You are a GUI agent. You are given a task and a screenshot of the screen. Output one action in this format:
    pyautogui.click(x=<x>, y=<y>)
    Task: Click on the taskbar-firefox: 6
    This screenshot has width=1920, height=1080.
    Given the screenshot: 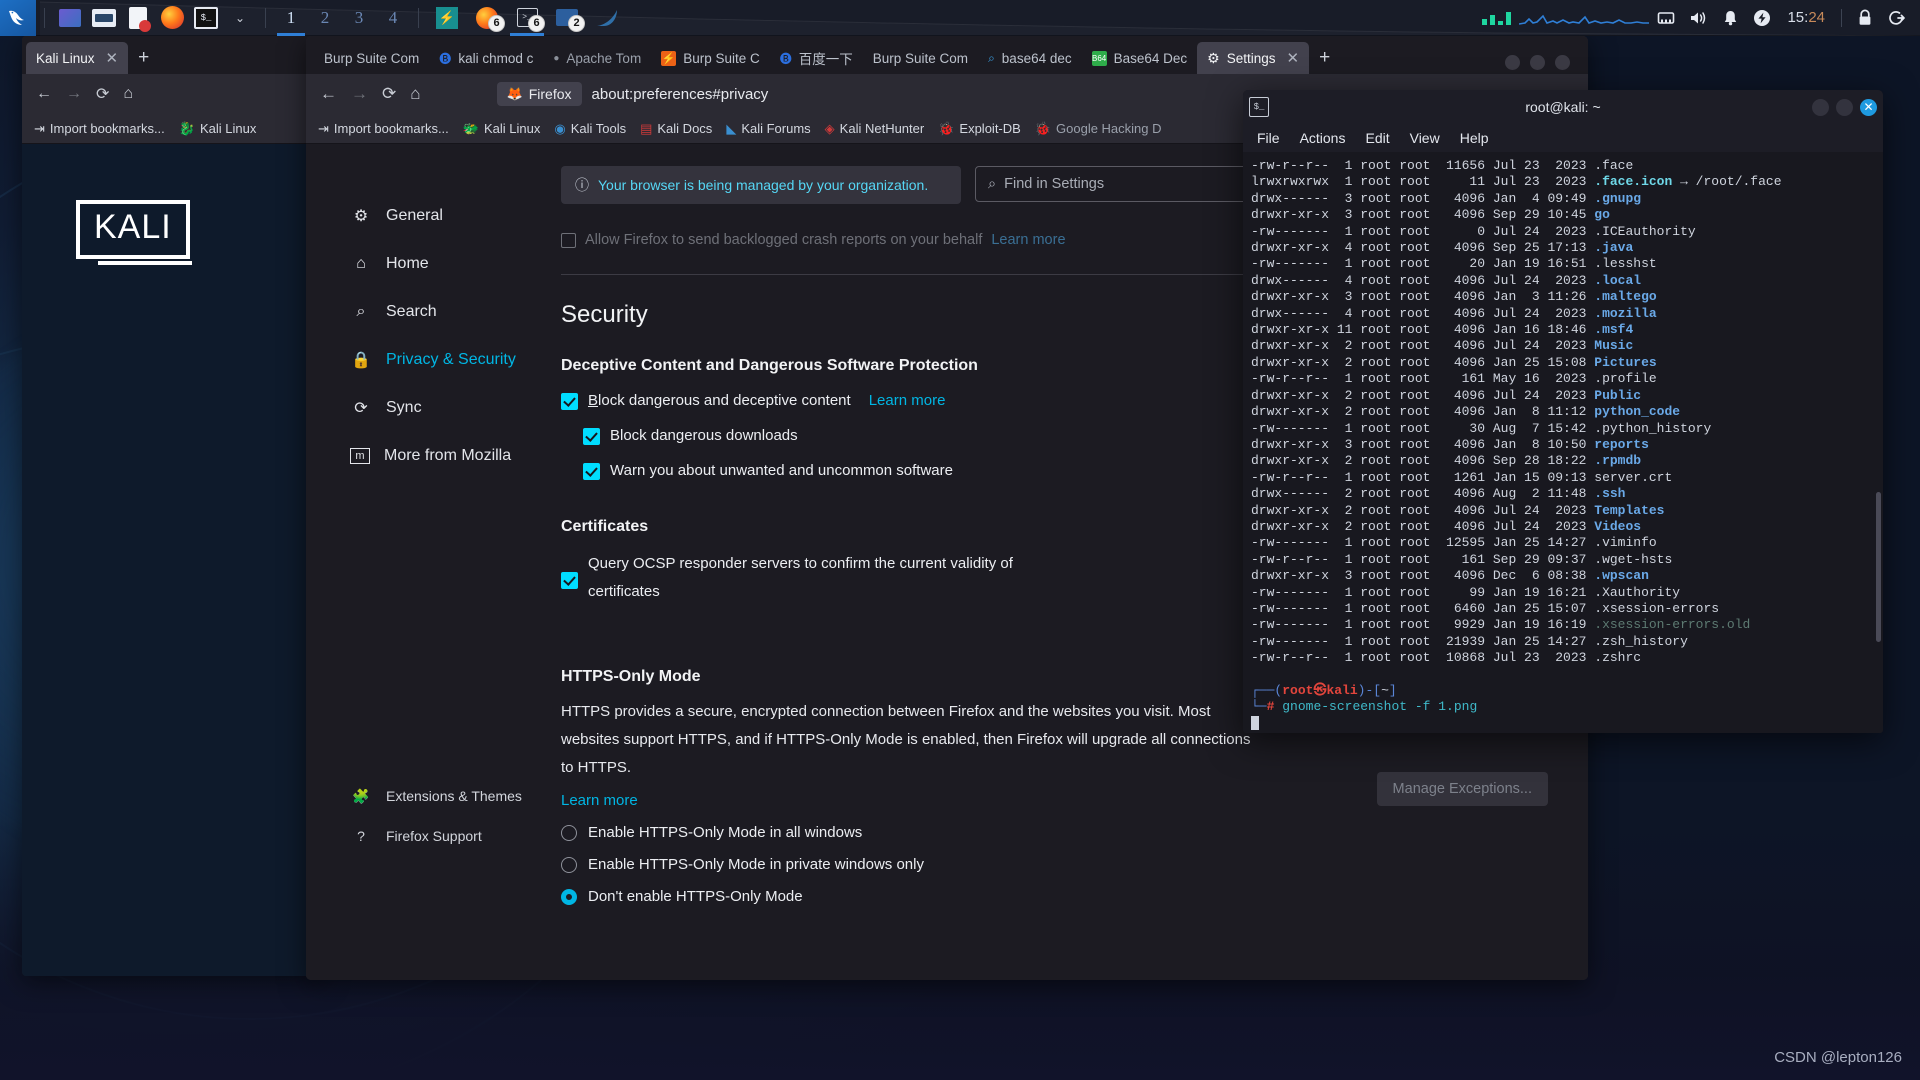 What is the action you would take?
    pyautogui.click(x=487, y=18)
    